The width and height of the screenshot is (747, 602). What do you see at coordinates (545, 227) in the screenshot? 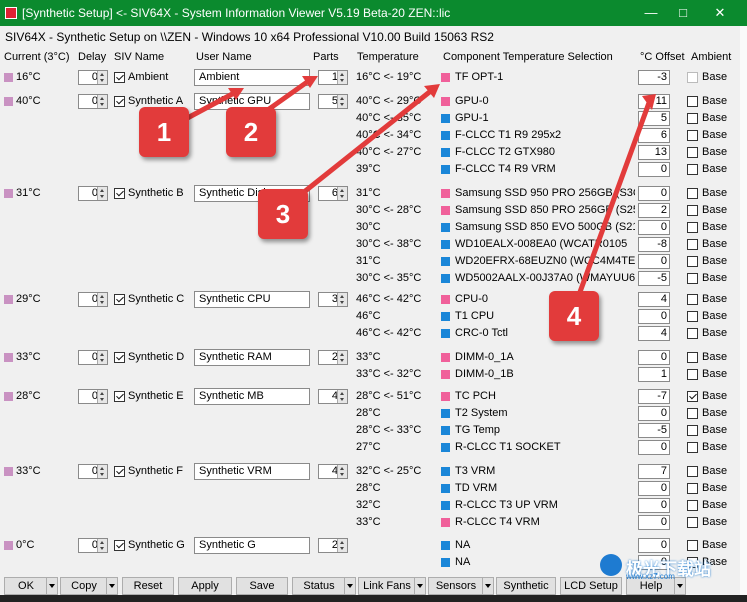
I see `component-name: Samsung SSD 850 EVO 500GB (S21J` at bounding box center [545, 227].